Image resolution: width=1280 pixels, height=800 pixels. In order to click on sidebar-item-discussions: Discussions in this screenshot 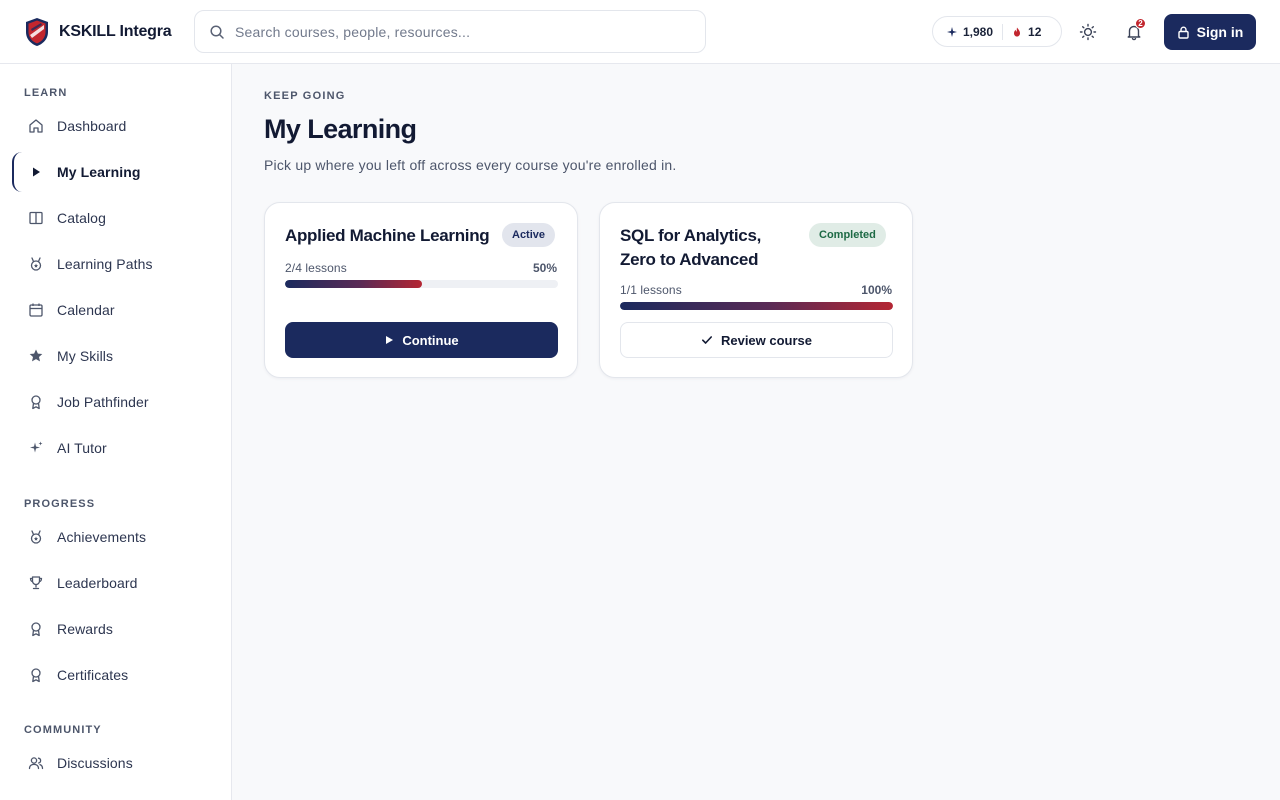, I will do `click(116, 763)`.